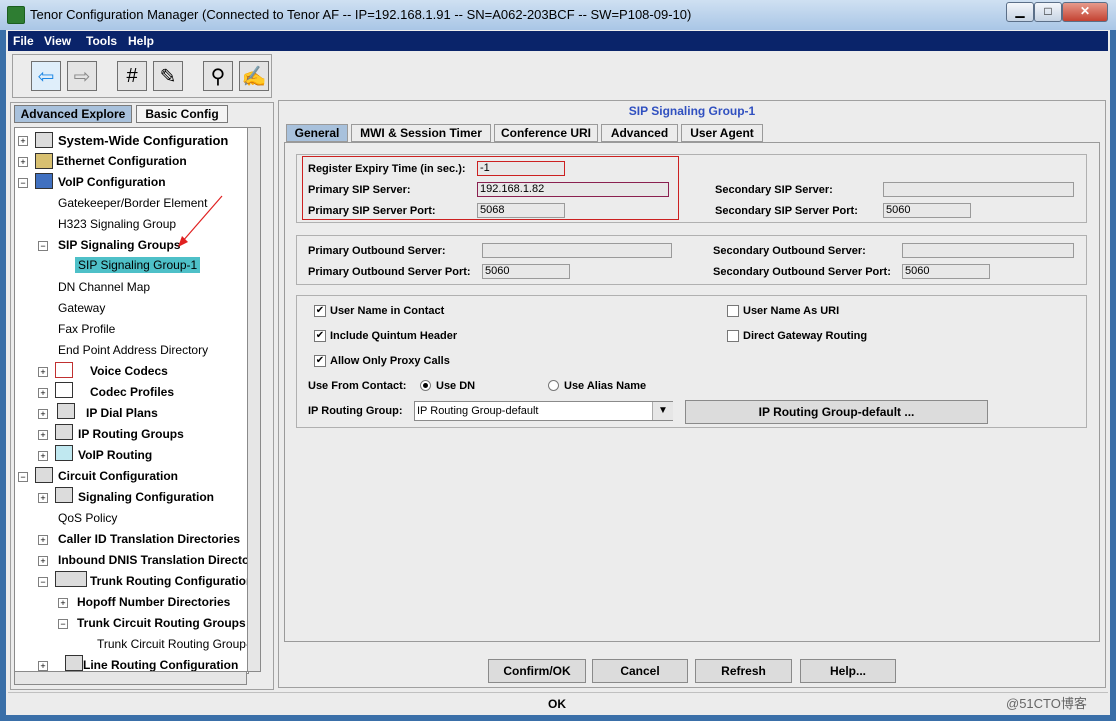  Describe the element at coordinates (639, 133) in the screenshot. I see `tab-advanced: Advanced` at that location.